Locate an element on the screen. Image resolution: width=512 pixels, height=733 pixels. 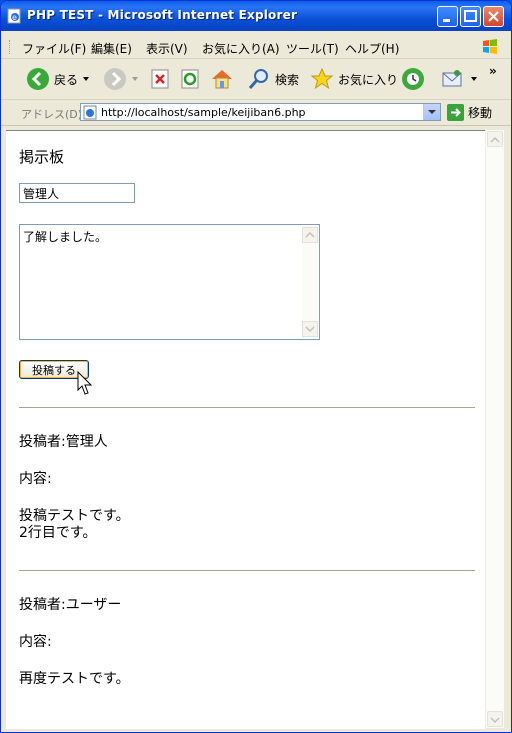
post-line: 再度テストです。 is located at coordinates (74, 679).